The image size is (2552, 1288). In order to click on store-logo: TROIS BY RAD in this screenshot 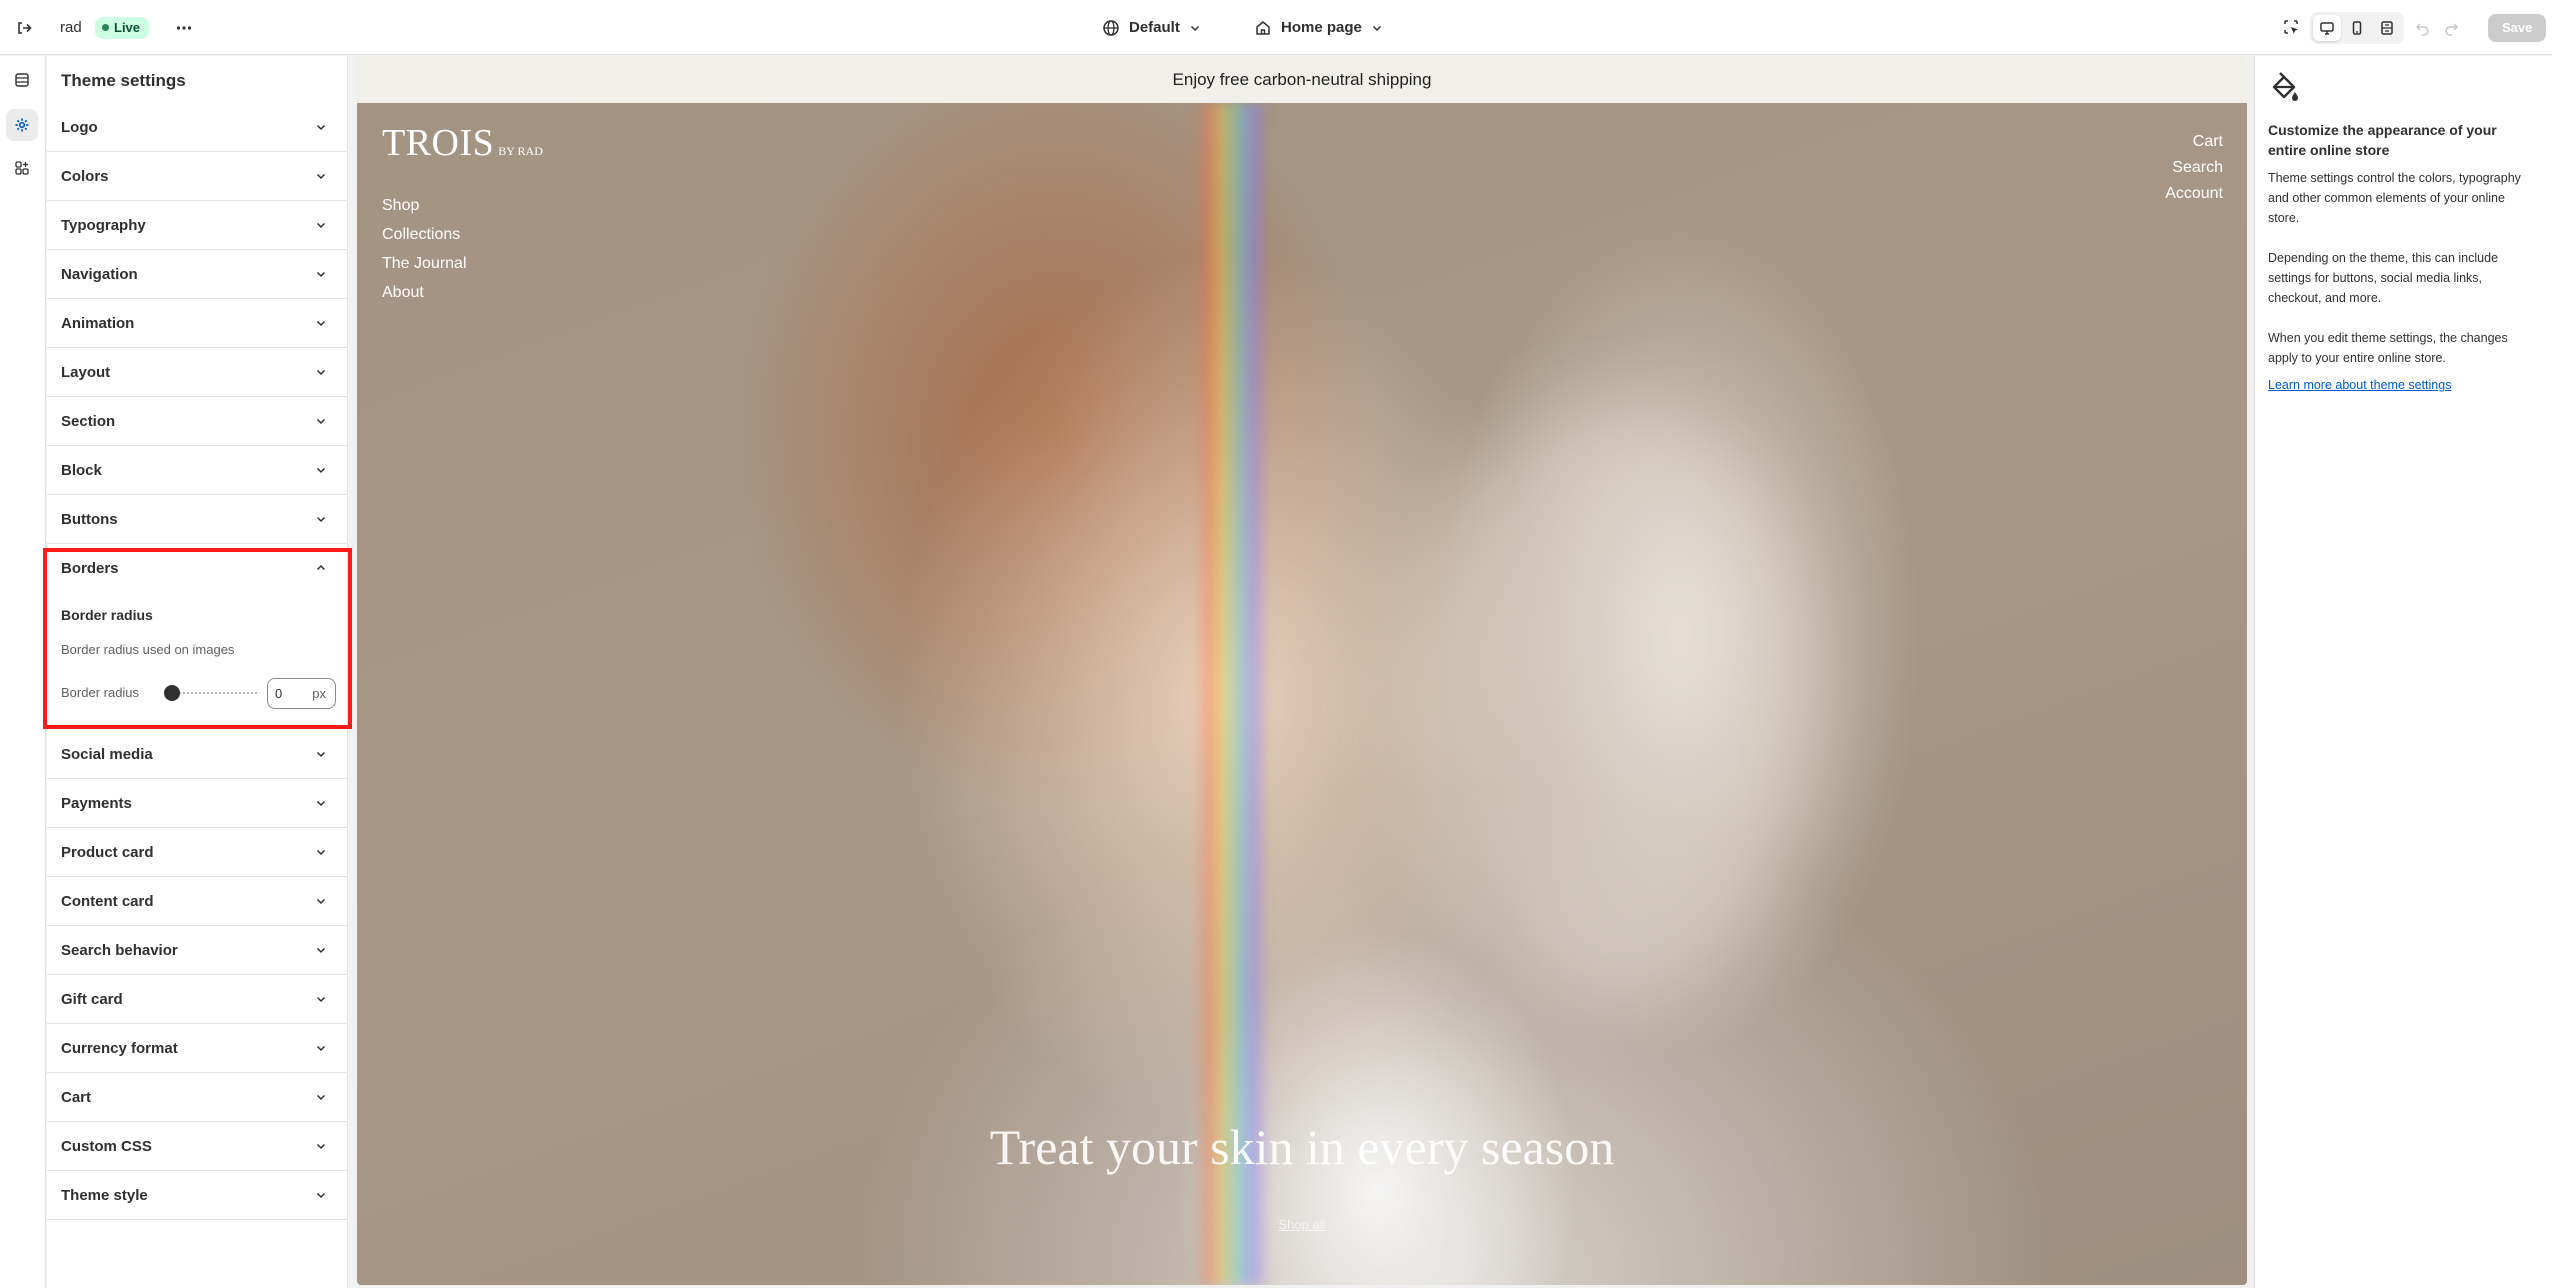, I will do `click(462, 143)`.